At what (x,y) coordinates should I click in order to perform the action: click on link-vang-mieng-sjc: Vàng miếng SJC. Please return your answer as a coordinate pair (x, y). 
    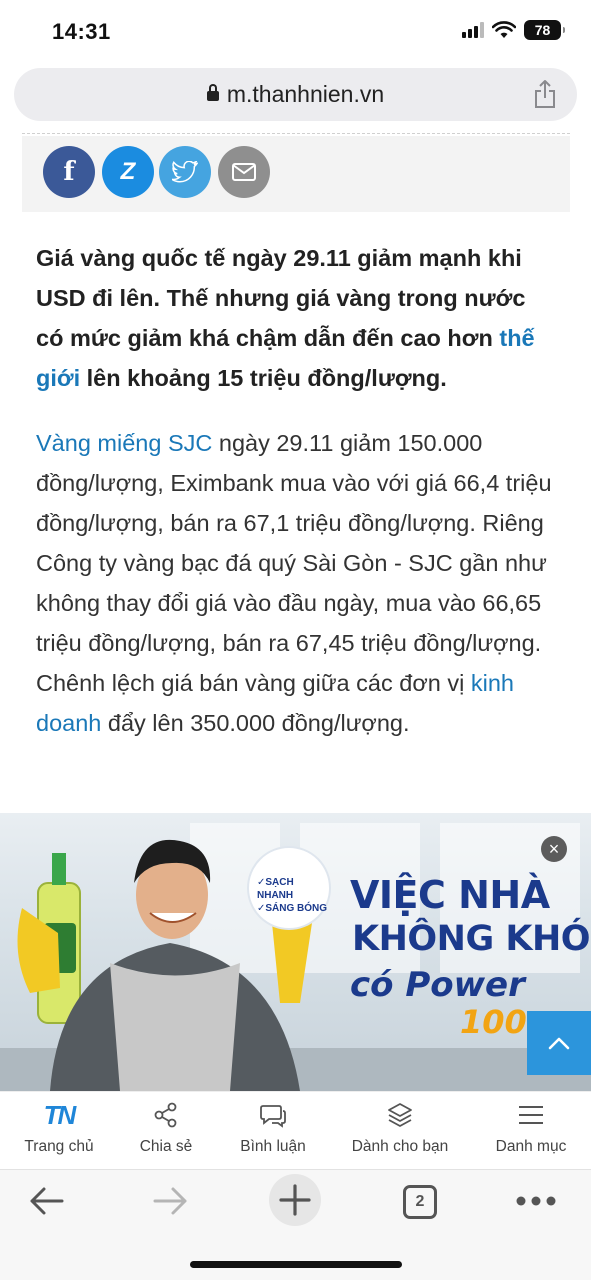
    Looking at the image, I should click on (124, 443).